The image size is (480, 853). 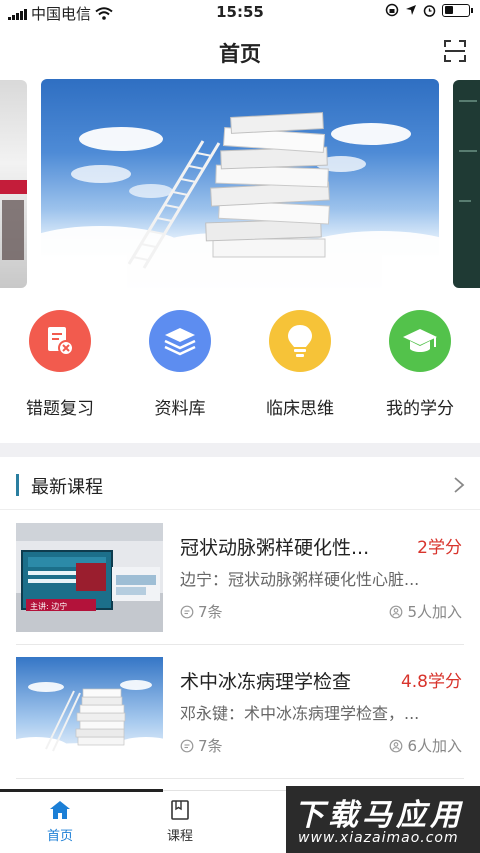 What do you see at coordinates (180, 810) in the screenshot?
I see `book-icon` at bounding box center [180, 810].